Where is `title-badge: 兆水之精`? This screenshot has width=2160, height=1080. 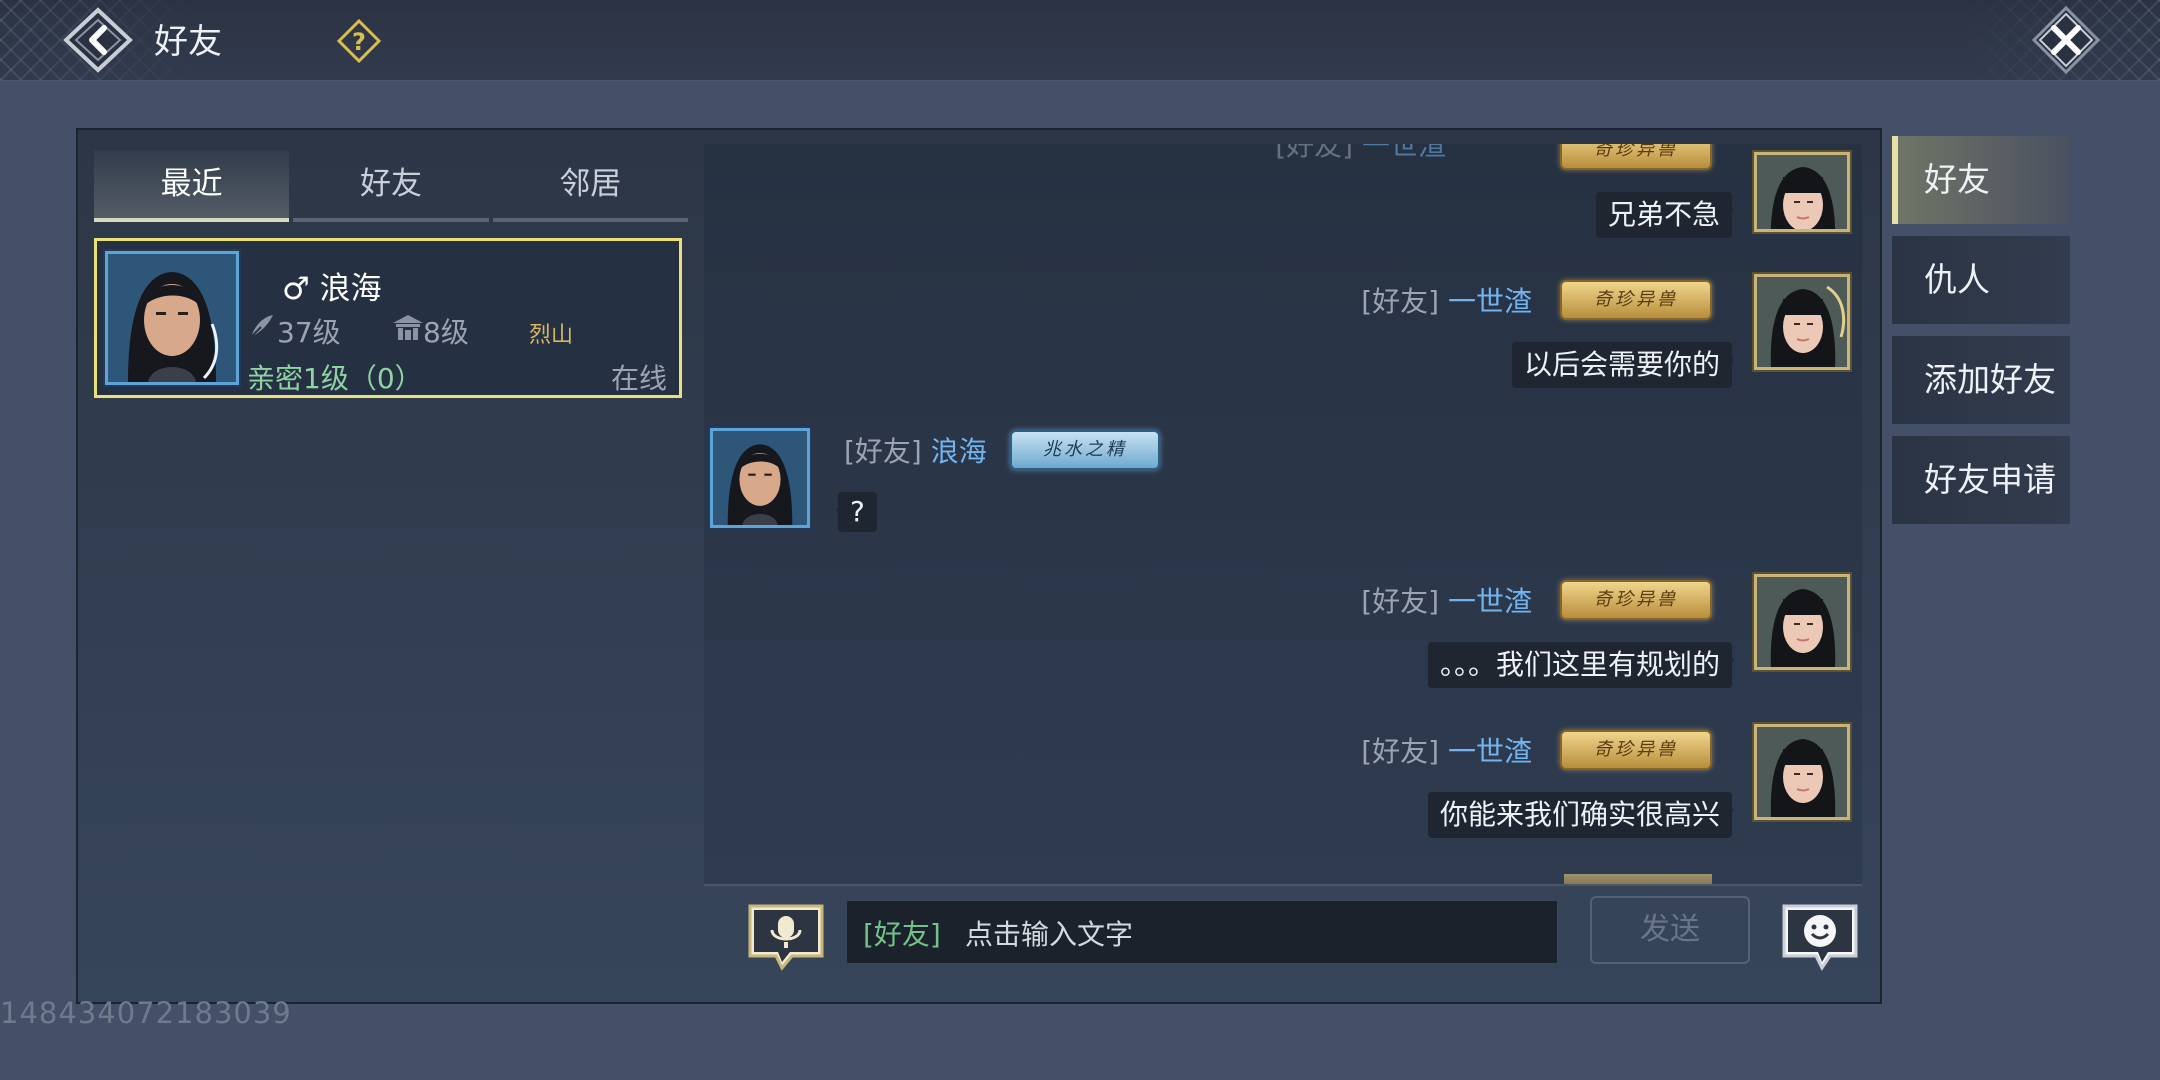 title-badge: 兆水之精 is located at coordinates (1085, 450).